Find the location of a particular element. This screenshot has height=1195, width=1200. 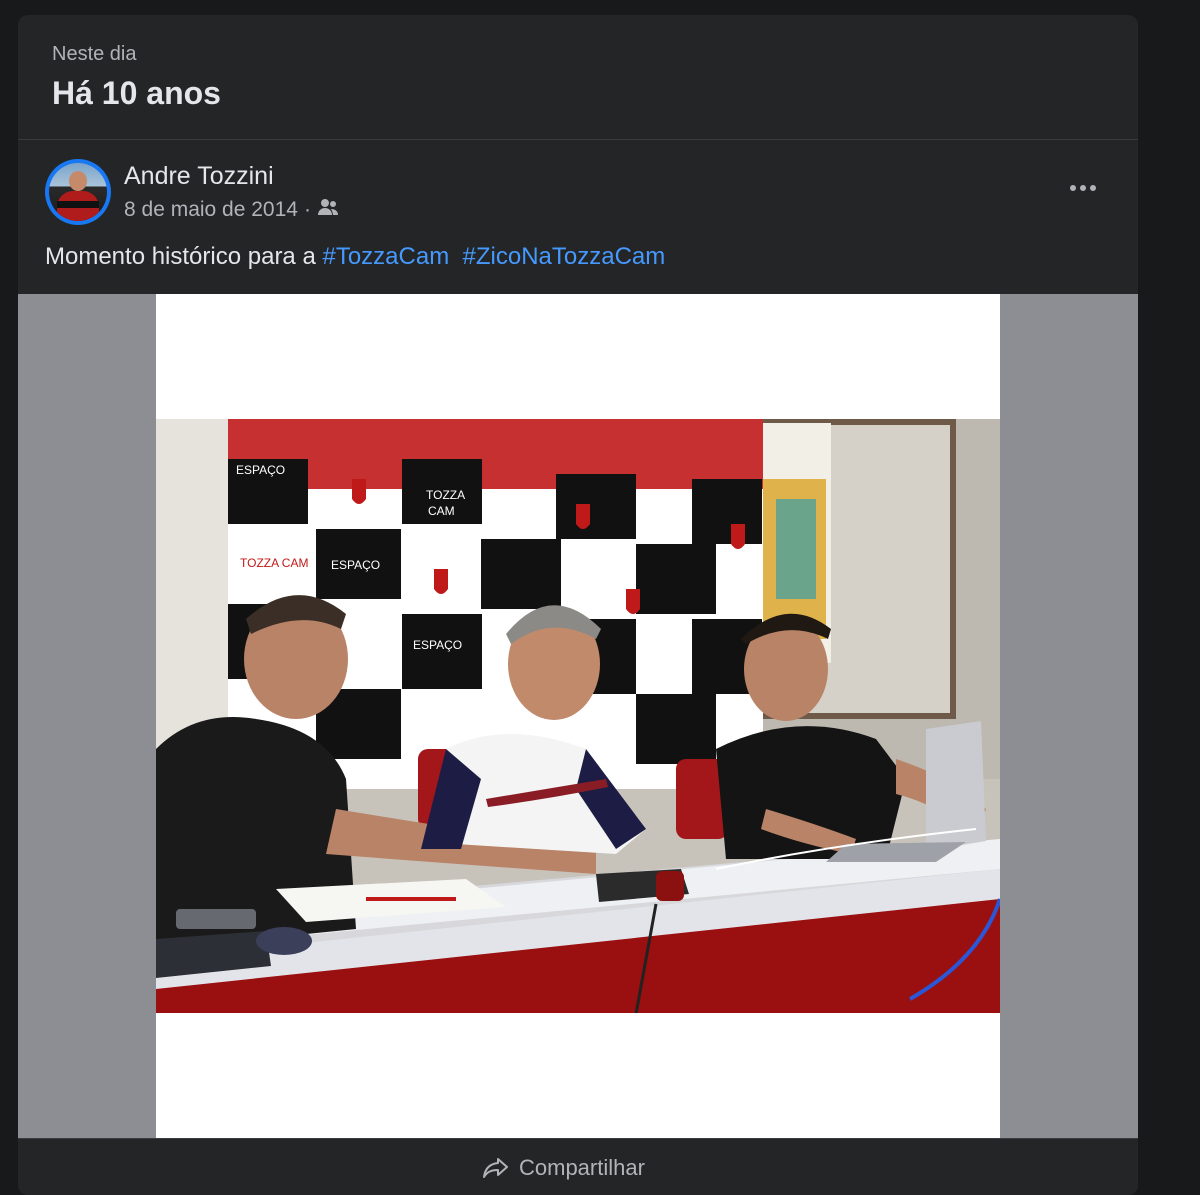

memory-title: Há 10 anos is located at coordinates (136, 93).